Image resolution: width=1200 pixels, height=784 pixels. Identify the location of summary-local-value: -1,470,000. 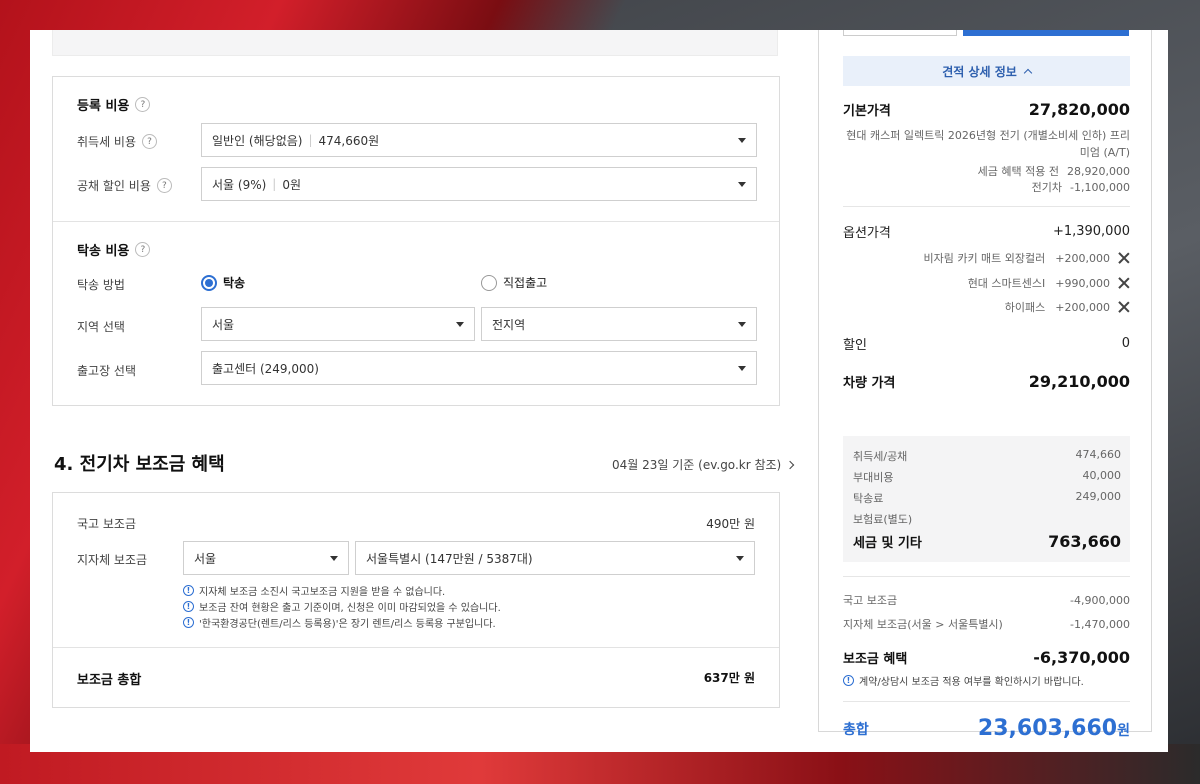
(1100, 624).